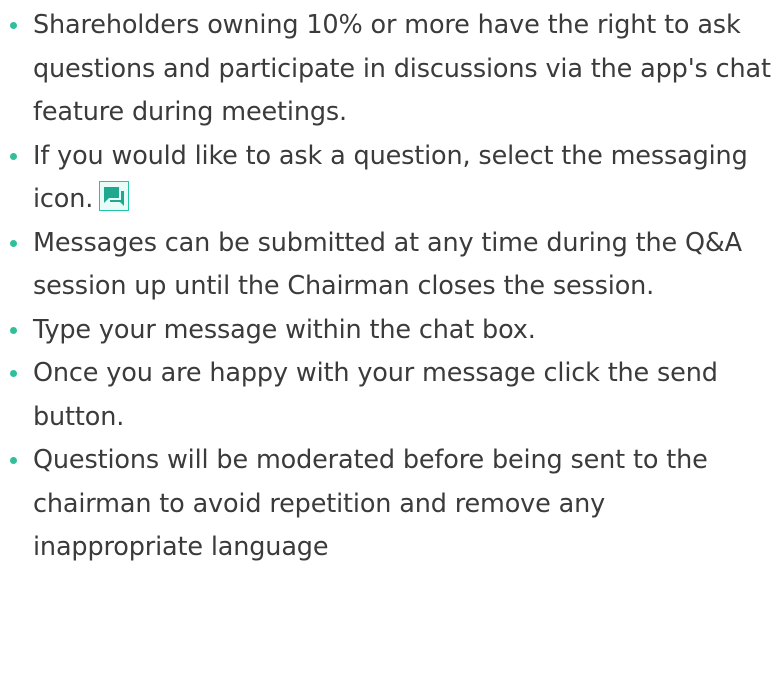 Image resolution: width=783 pixels, height=678 pixels. What do you see at coordinates (114, 196) in the screenshot?
I see `chat-bubbles-icon` at bounding box center [114, 196].